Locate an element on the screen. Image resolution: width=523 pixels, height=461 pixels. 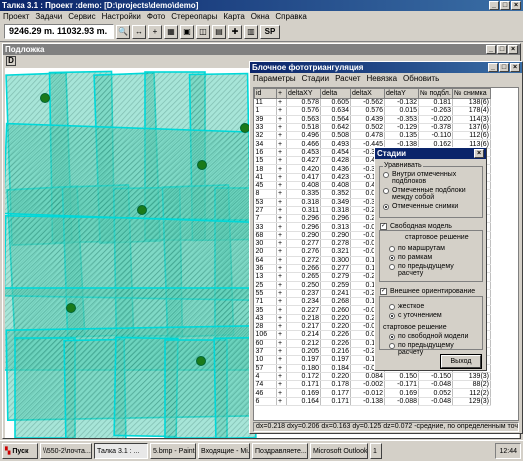
menu-item: Настройки is located at coordinates (121, 16).